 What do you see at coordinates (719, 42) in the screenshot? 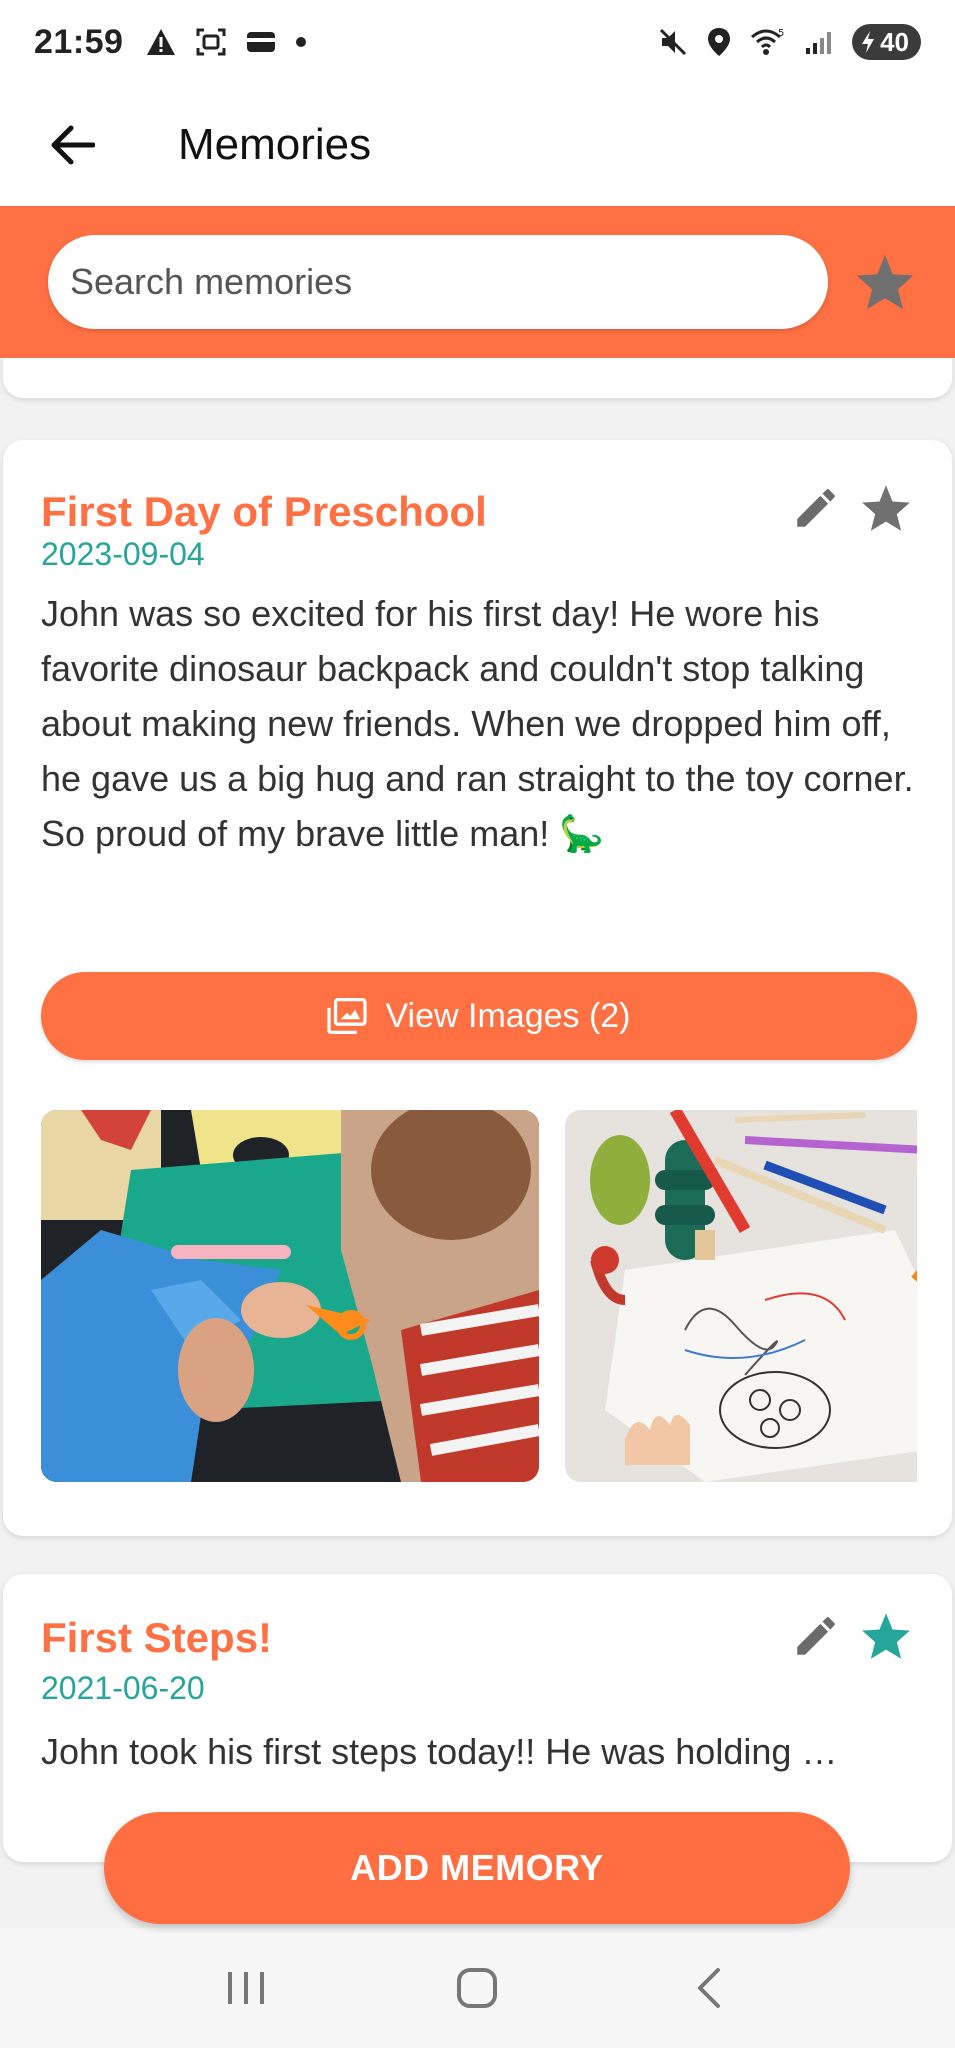
I see `location-icon` at bounding box center [719, 42].